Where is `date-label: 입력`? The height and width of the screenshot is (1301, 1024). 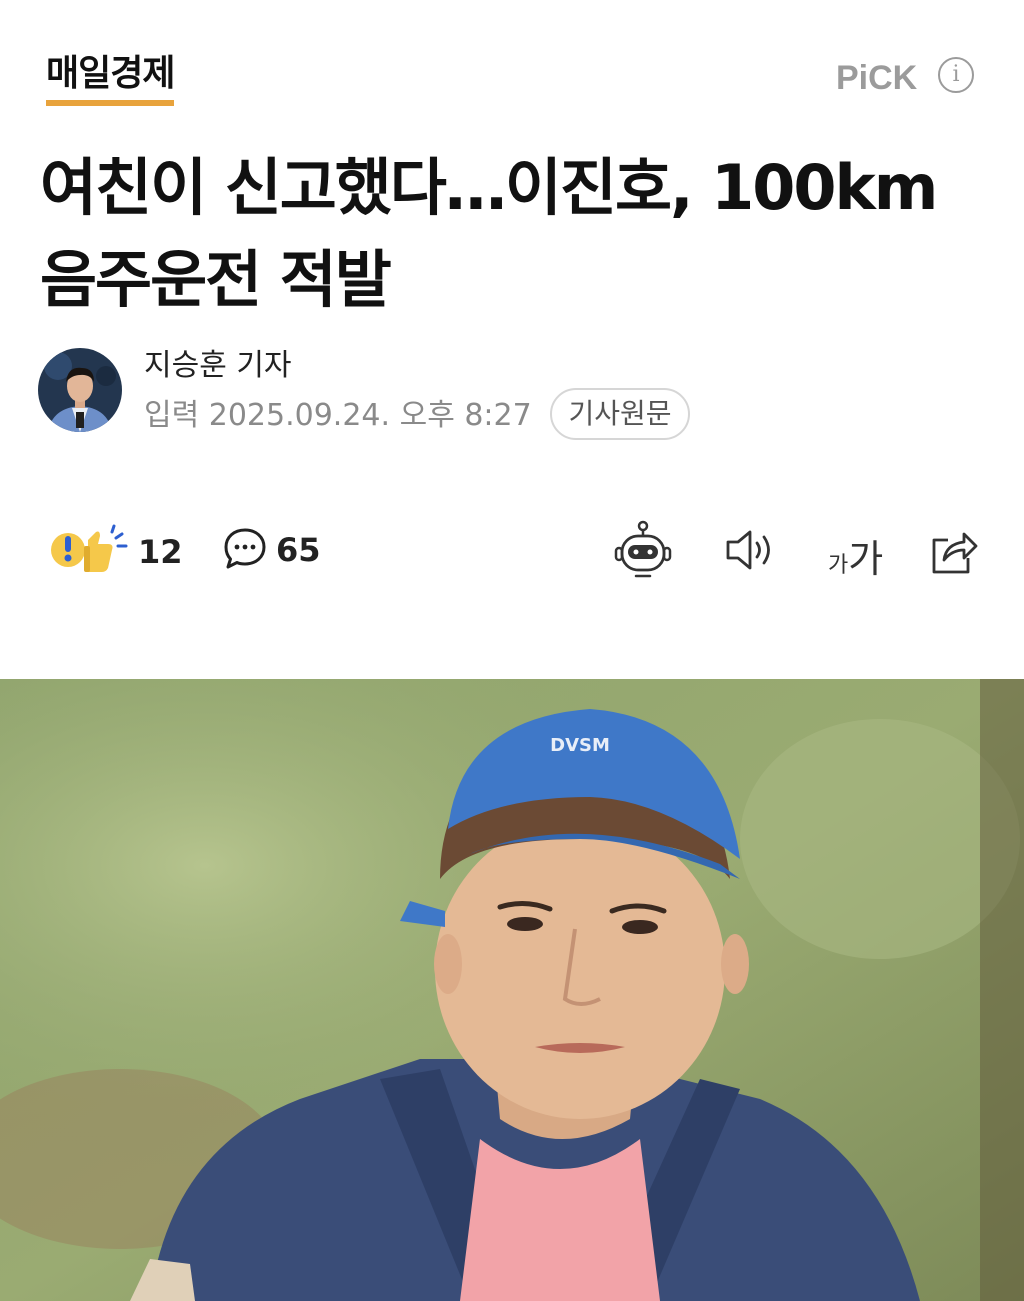
date-label: 입력 is located at coordinates (172, 415).